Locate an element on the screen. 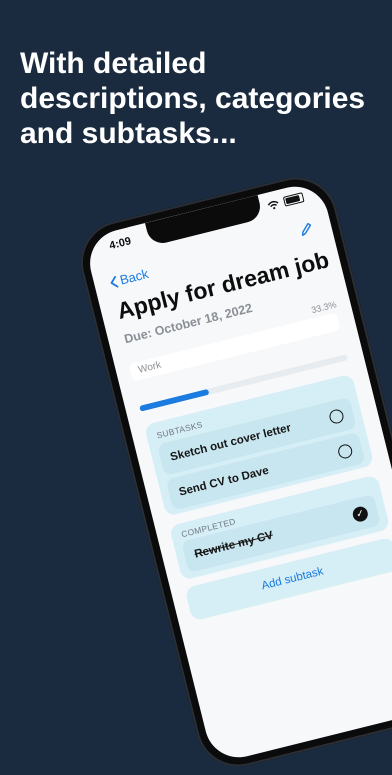 The width and height of the screenshot is (392, 775). progress-fill is located at coordinates (174, 400).